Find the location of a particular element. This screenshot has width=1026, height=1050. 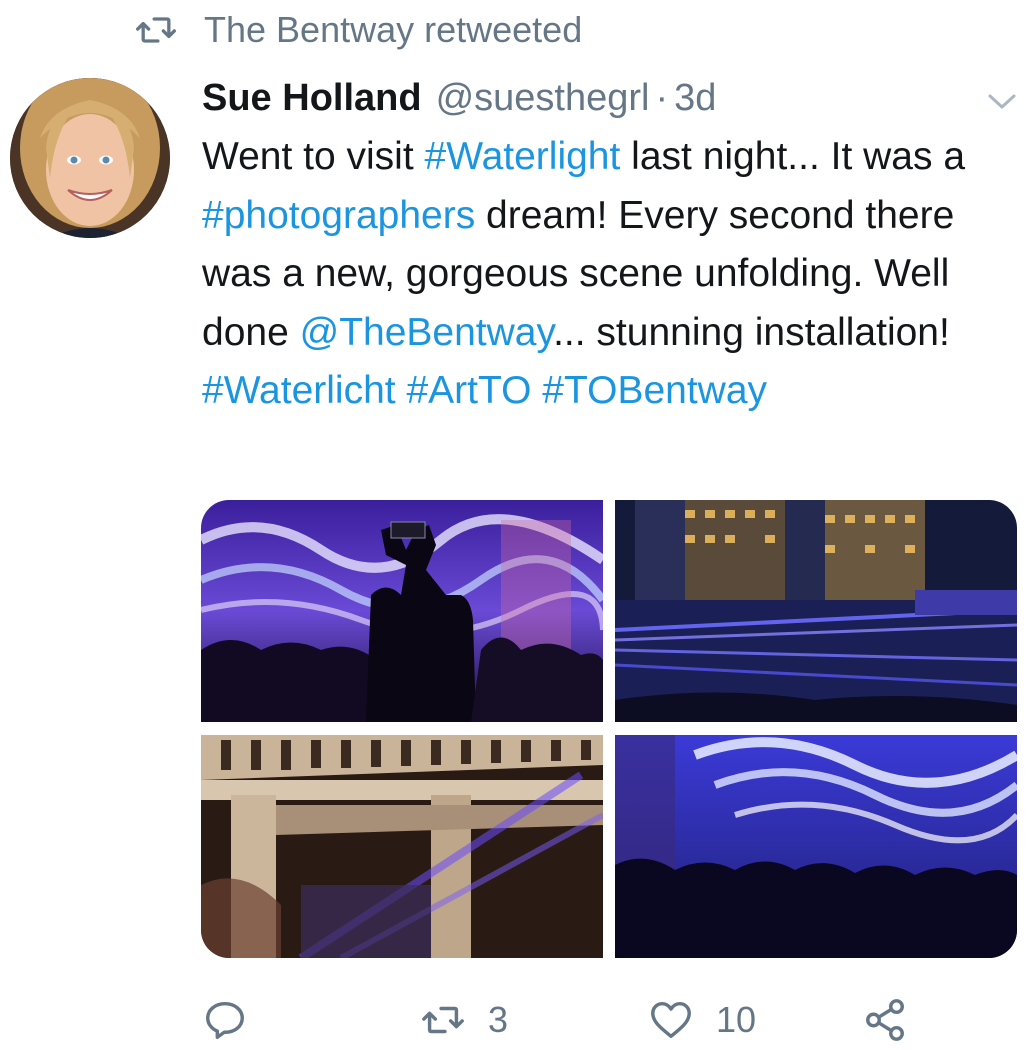

display-name: Sue Holland is located at coordinates (312, 98).